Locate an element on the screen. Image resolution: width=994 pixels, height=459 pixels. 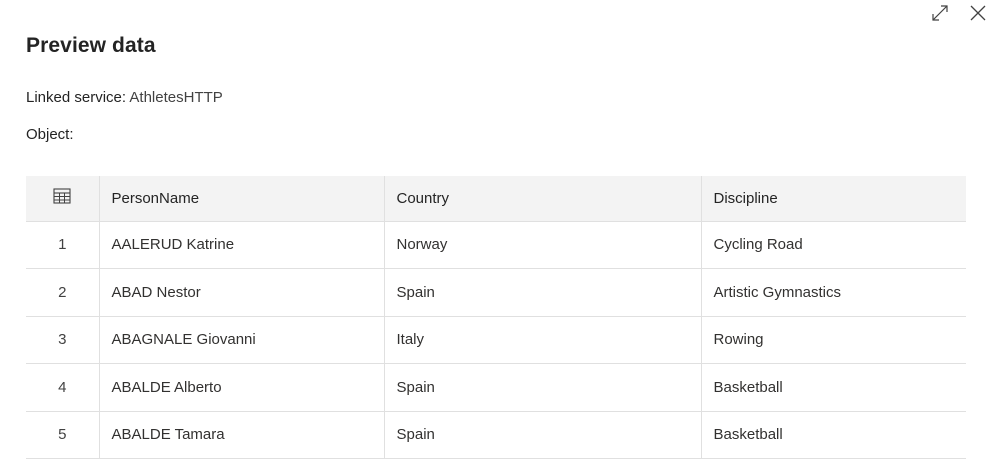
cell-personname: AALERUD Katrine is located at coordinates (242, 245).